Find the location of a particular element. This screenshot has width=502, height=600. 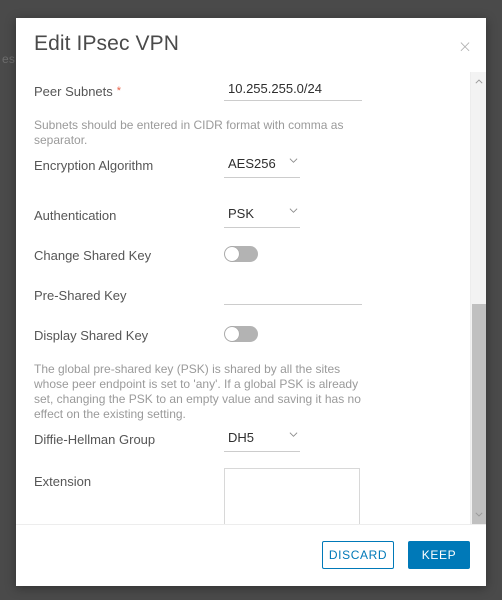

scroll-up-arrow-icon is located at coordinates (478, 82).